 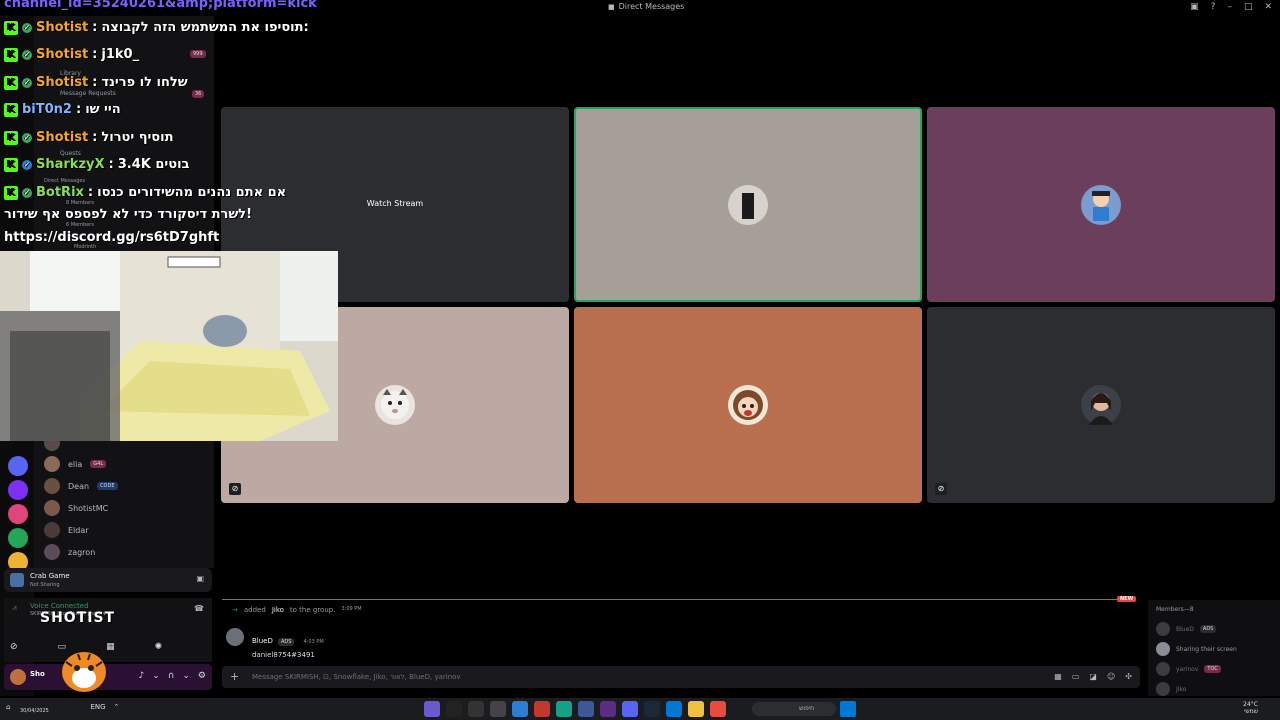 I want to click on chat-text: אם אתם נהנים מהשידורים כנסו, so click(x=192, y=192).